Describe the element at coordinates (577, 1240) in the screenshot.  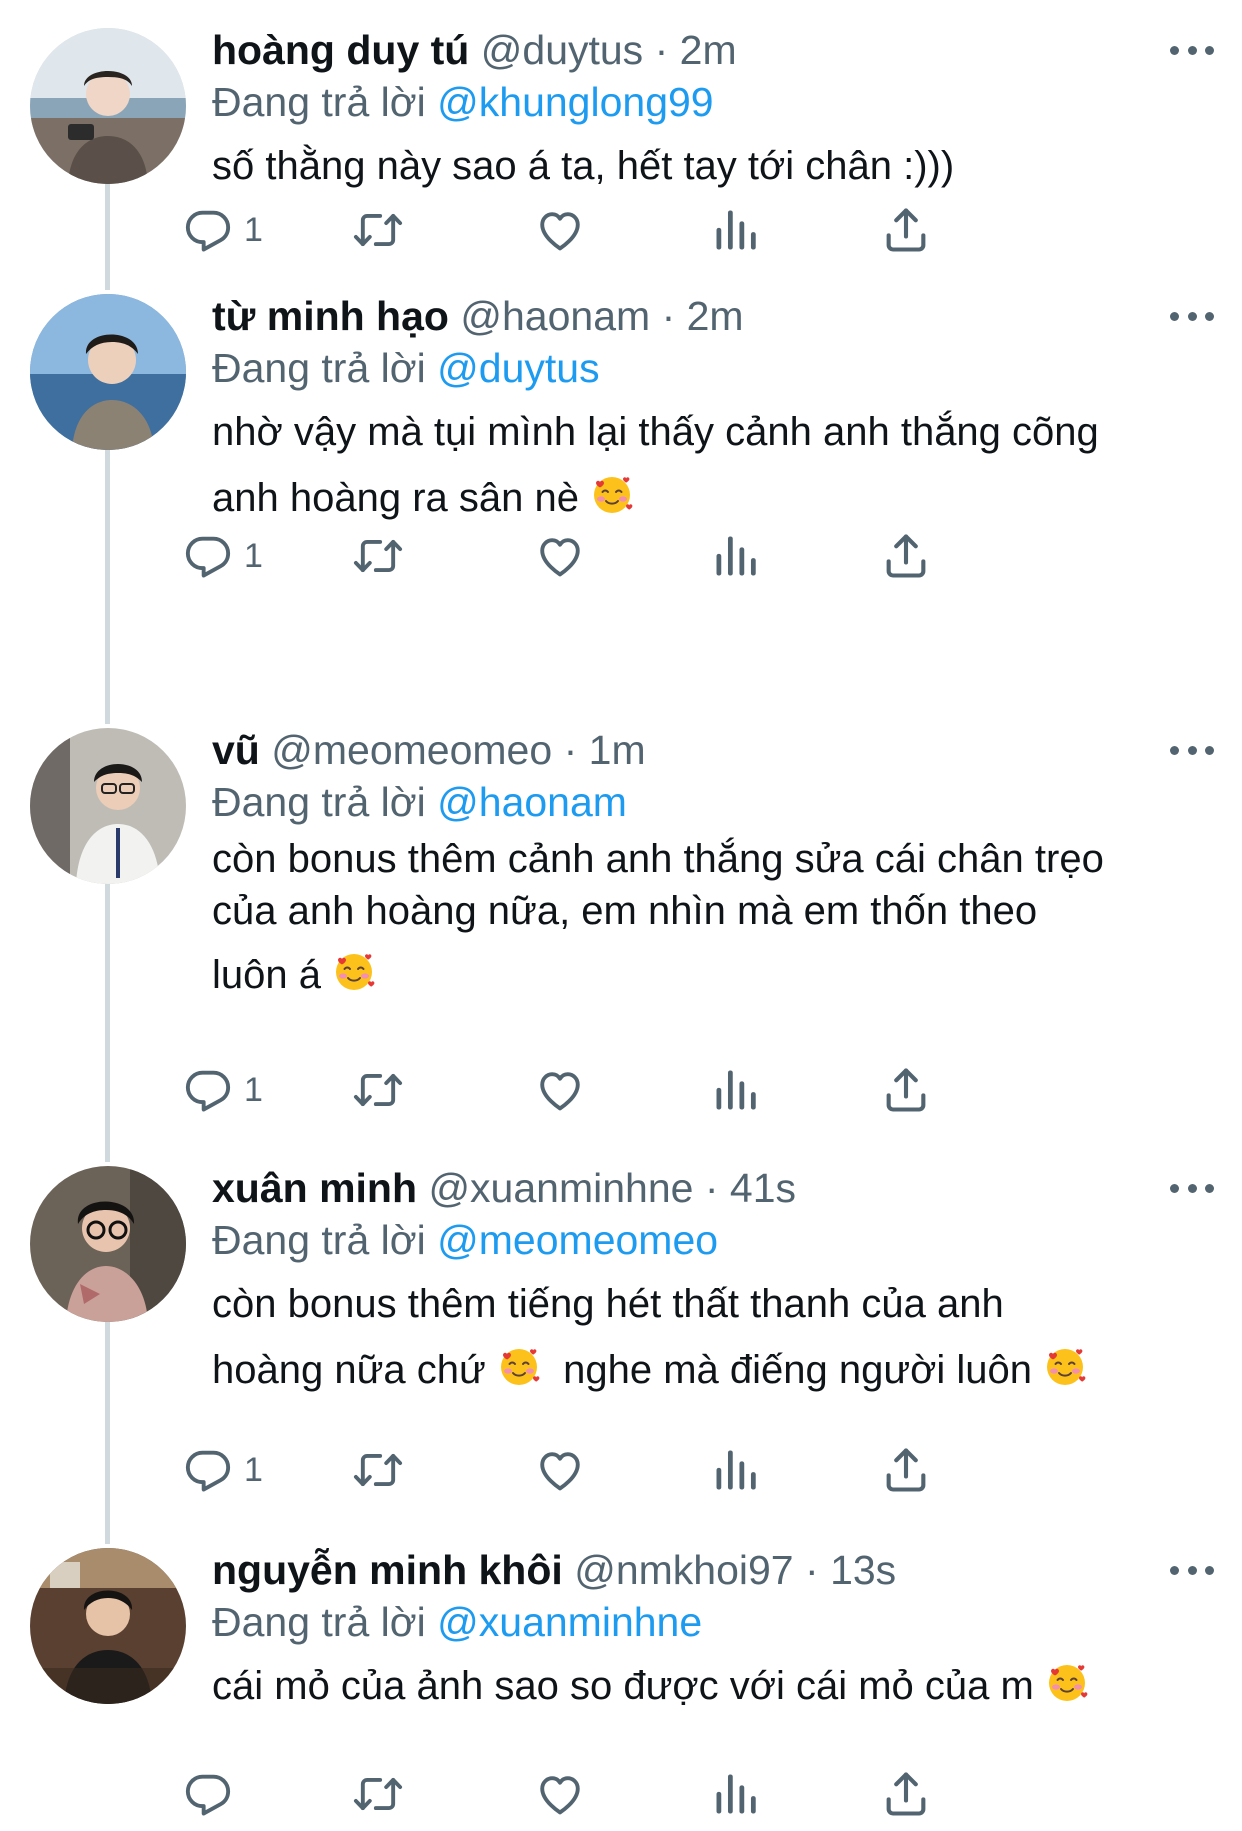
I see `replying-to-mention: @meomeomeo` at that location.